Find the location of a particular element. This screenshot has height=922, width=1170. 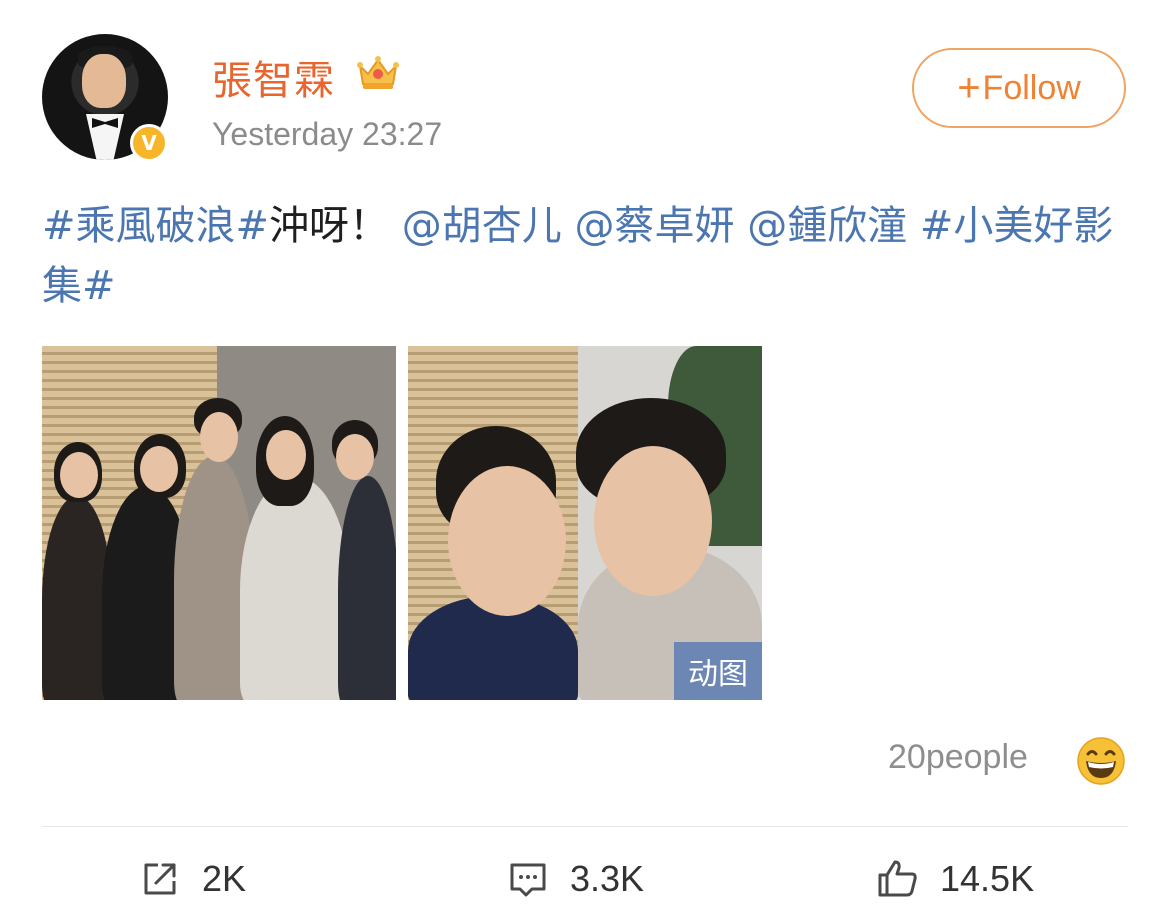

comment-button: 3.3K is located at coordinates (575, 879).